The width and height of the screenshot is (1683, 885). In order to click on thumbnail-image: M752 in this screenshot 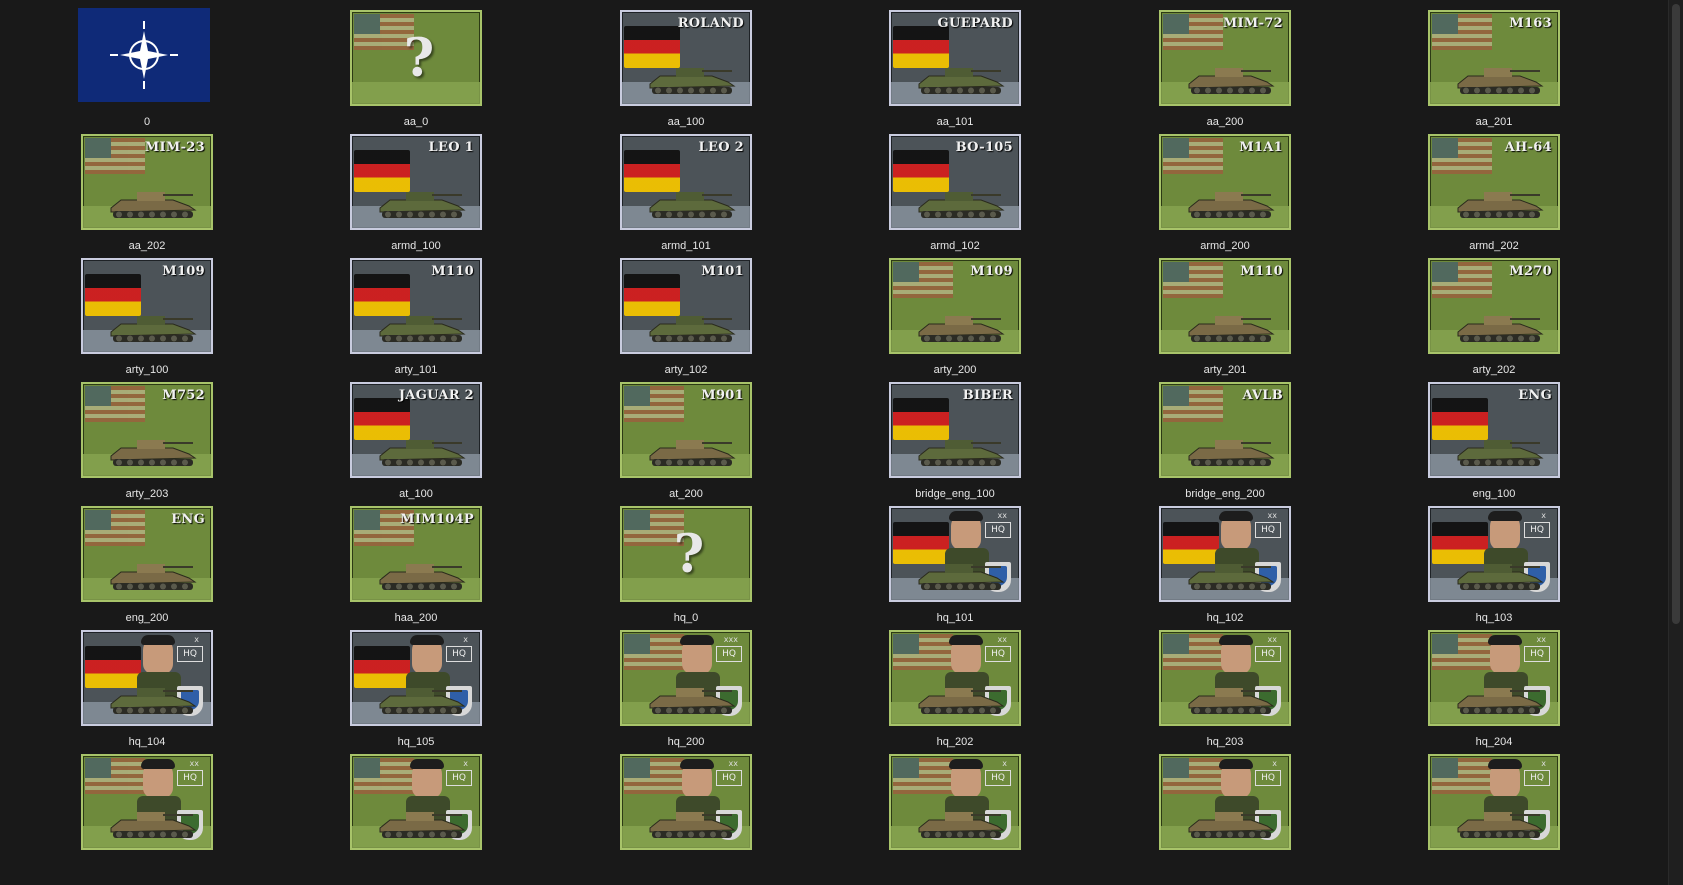, I will do `click(147, 432)`.